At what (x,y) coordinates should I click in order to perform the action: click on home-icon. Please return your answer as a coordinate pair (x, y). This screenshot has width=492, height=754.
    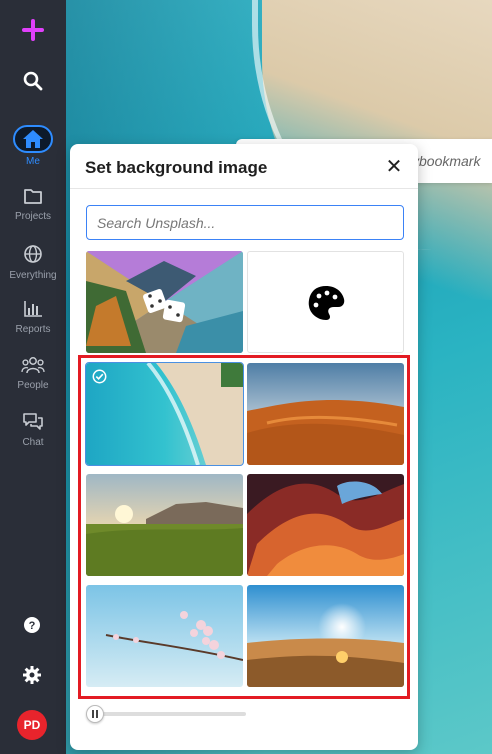
    Looking at the image, I should click on (33, 139).